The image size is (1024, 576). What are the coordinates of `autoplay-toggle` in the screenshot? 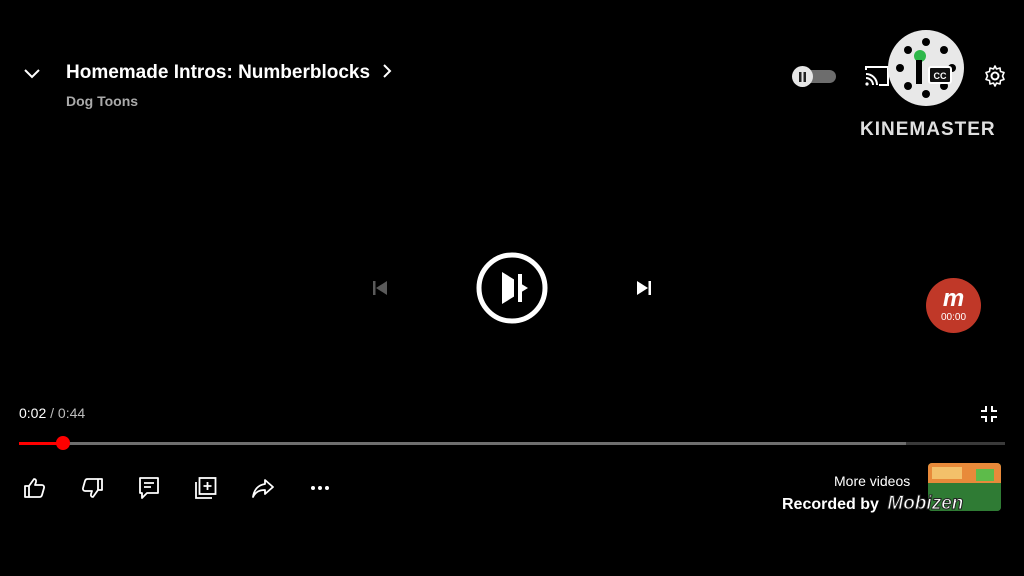 It's located at (814, 76).